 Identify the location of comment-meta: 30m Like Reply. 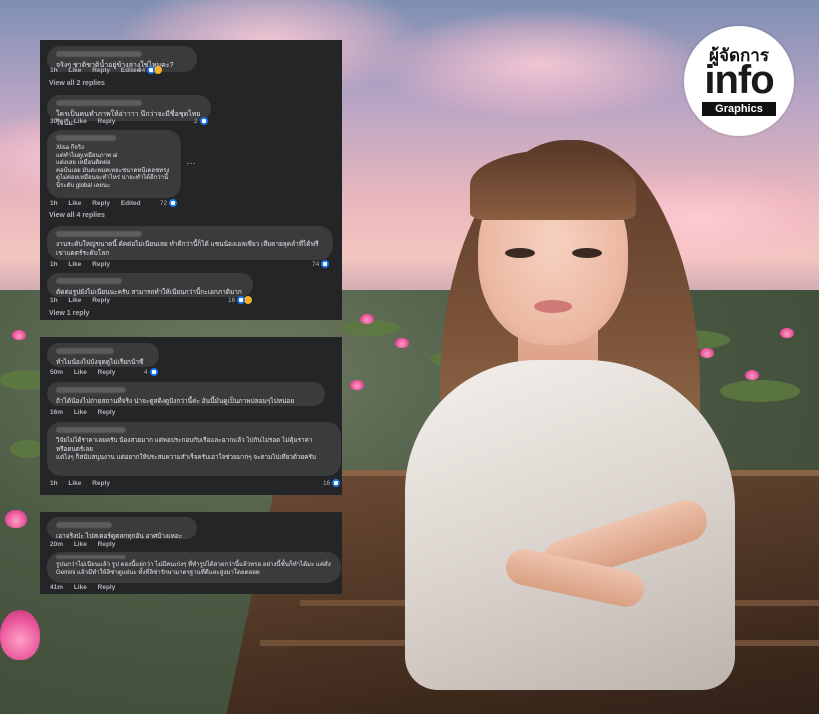
(83, 121).